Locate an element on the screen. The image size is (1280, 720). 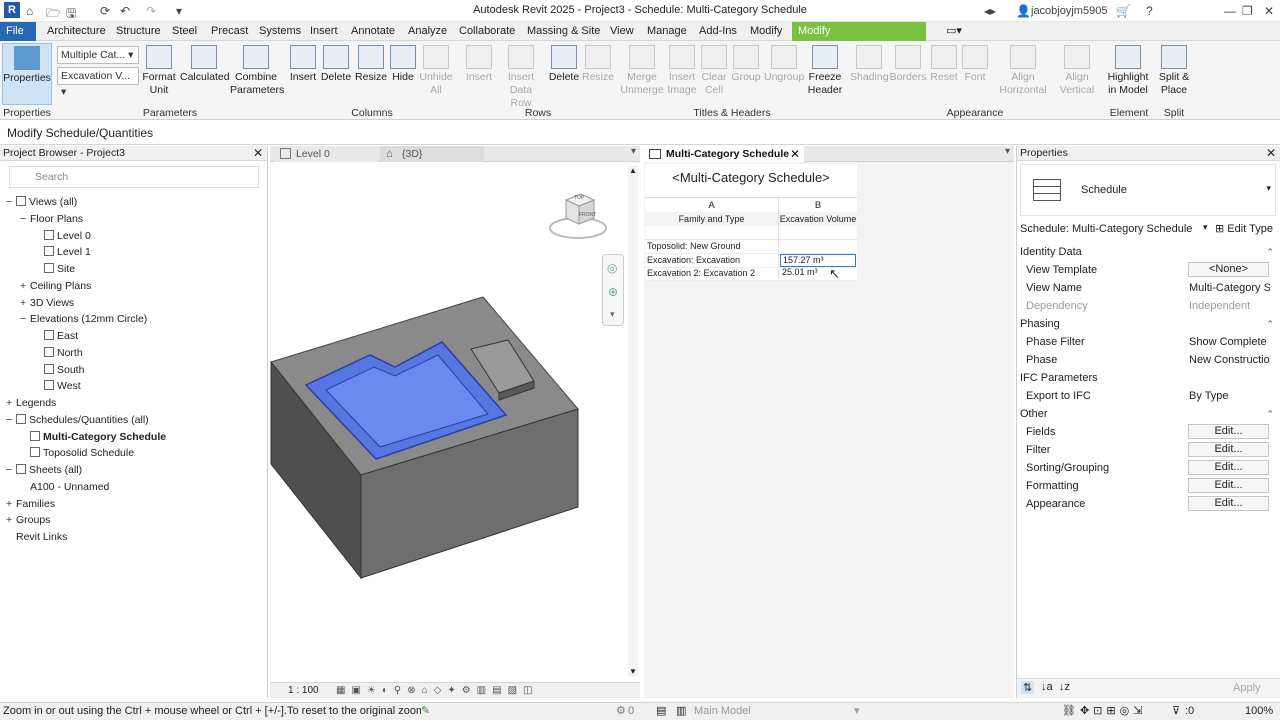
navigation-bar: ◎ ⊕ ▾ is located at coordinates (613, 290).